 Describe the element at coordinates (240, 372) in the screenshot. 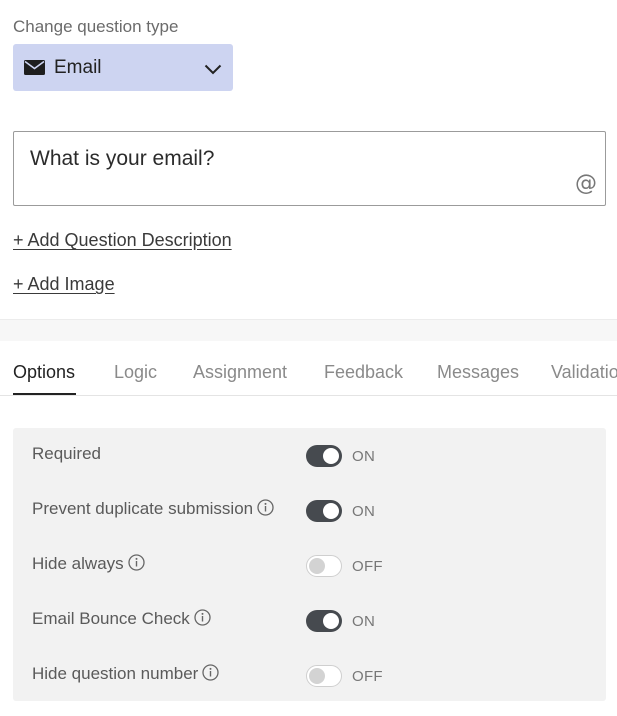

I see `tab-assignment: Assignment` at that location.